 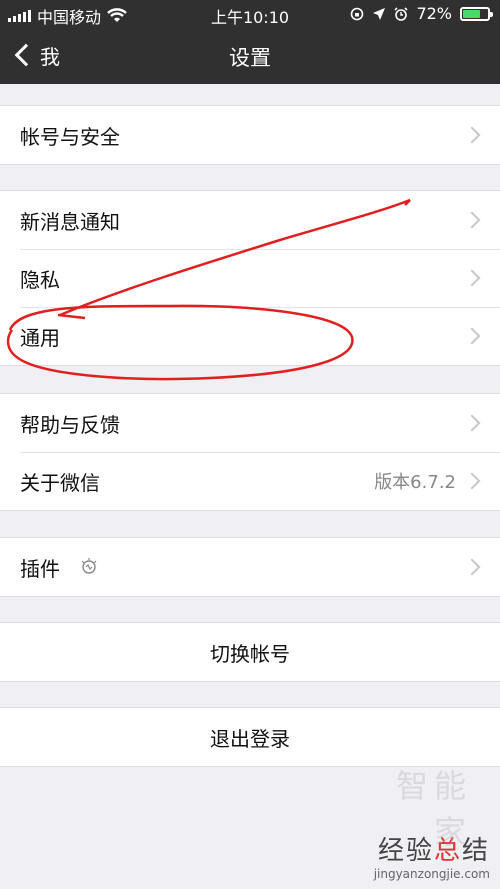 What do you see at coordinates (431, 874) in the screenshot?
I see `watermark-url: jingyanzongjie.com` at bounding box center [431, 874].